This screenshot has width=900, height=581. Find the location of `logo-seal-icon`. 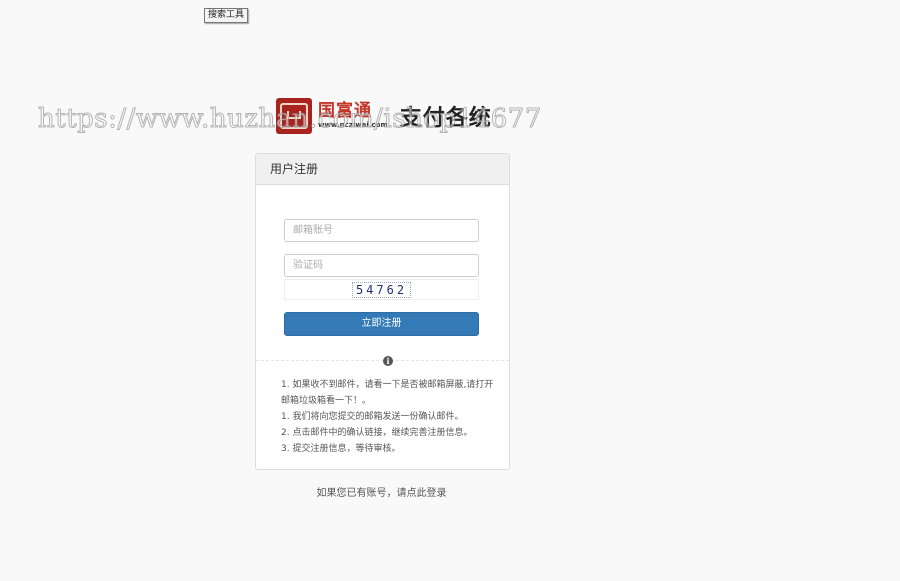

logo-seal-icon is located at coordinates (294, 116).